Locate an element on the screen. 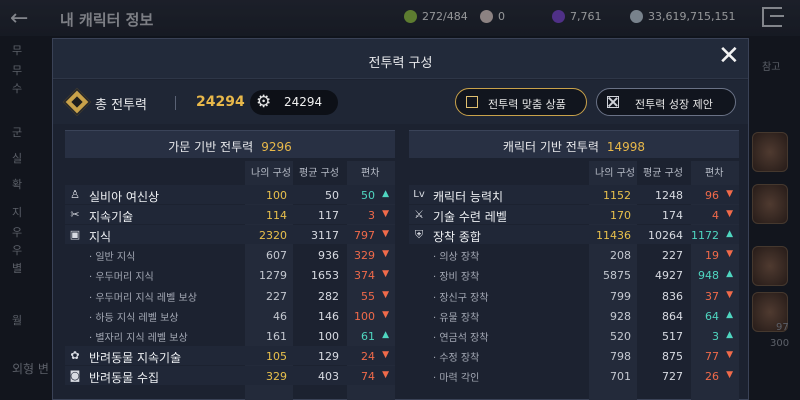 Image resolution: width=800 pixels, height=400 pixels. level-icon: Lv is located at coordinates (419, 194).